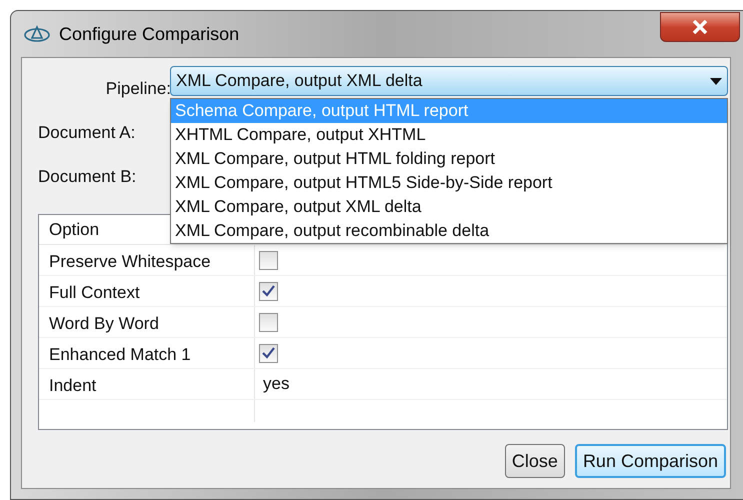 This screenshot has height=500, width=743. What do you see at coordinates (716, 81) in the screenshot?
I see `dropdown-caret-icon` at bounding box center [716, 81].